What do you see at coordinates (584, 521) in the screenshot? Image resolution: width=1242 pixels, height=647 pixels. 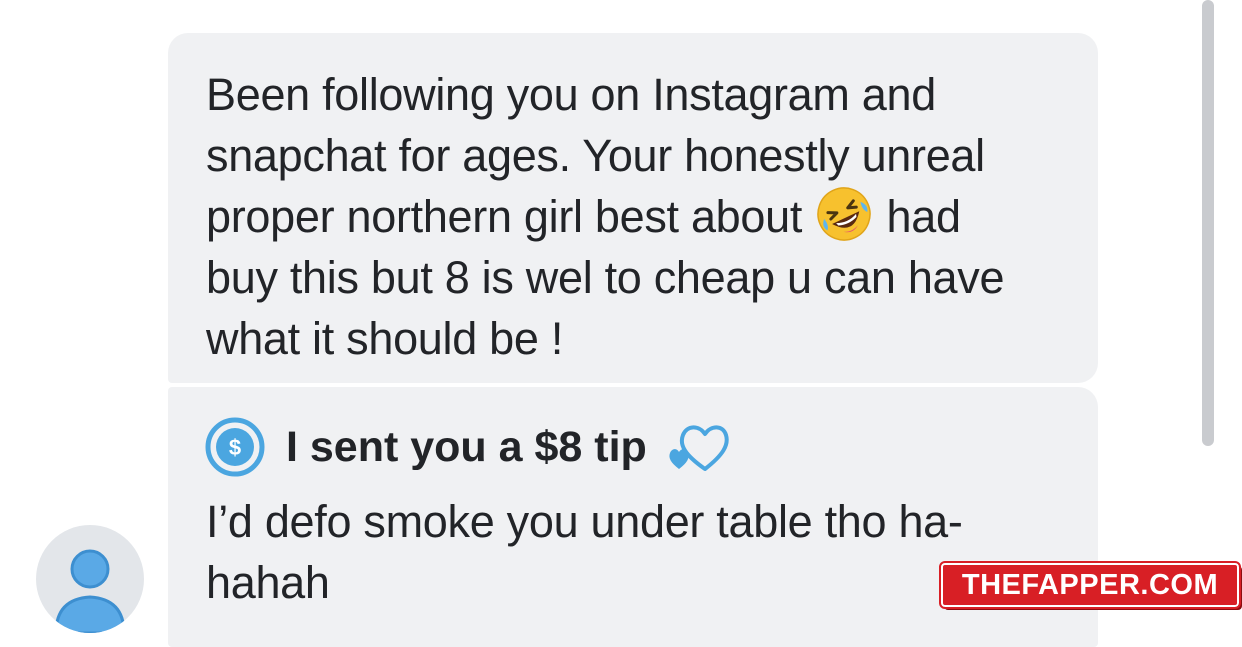 I see `message-line: I’d defo smoke you under table tho ha-` at bounding box center [584, 521].